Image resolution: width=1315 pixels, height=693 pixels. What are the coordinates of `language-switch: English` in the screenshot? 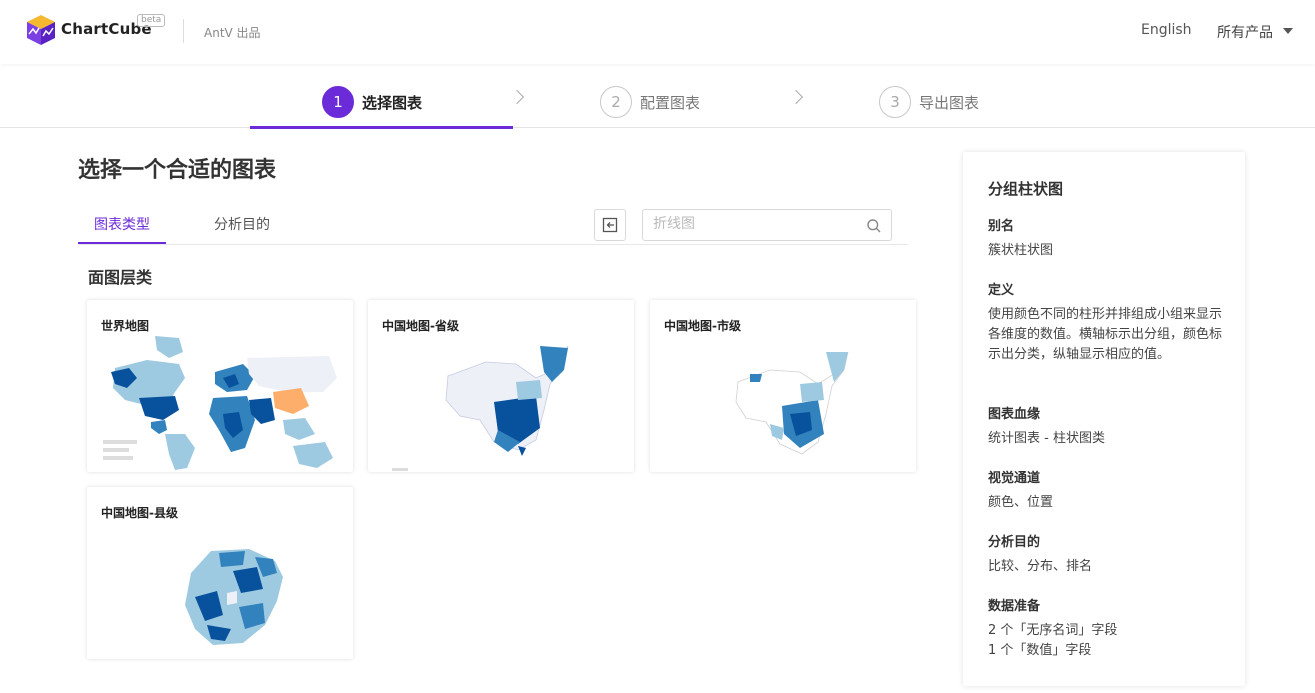 It's located at (1166, 30).